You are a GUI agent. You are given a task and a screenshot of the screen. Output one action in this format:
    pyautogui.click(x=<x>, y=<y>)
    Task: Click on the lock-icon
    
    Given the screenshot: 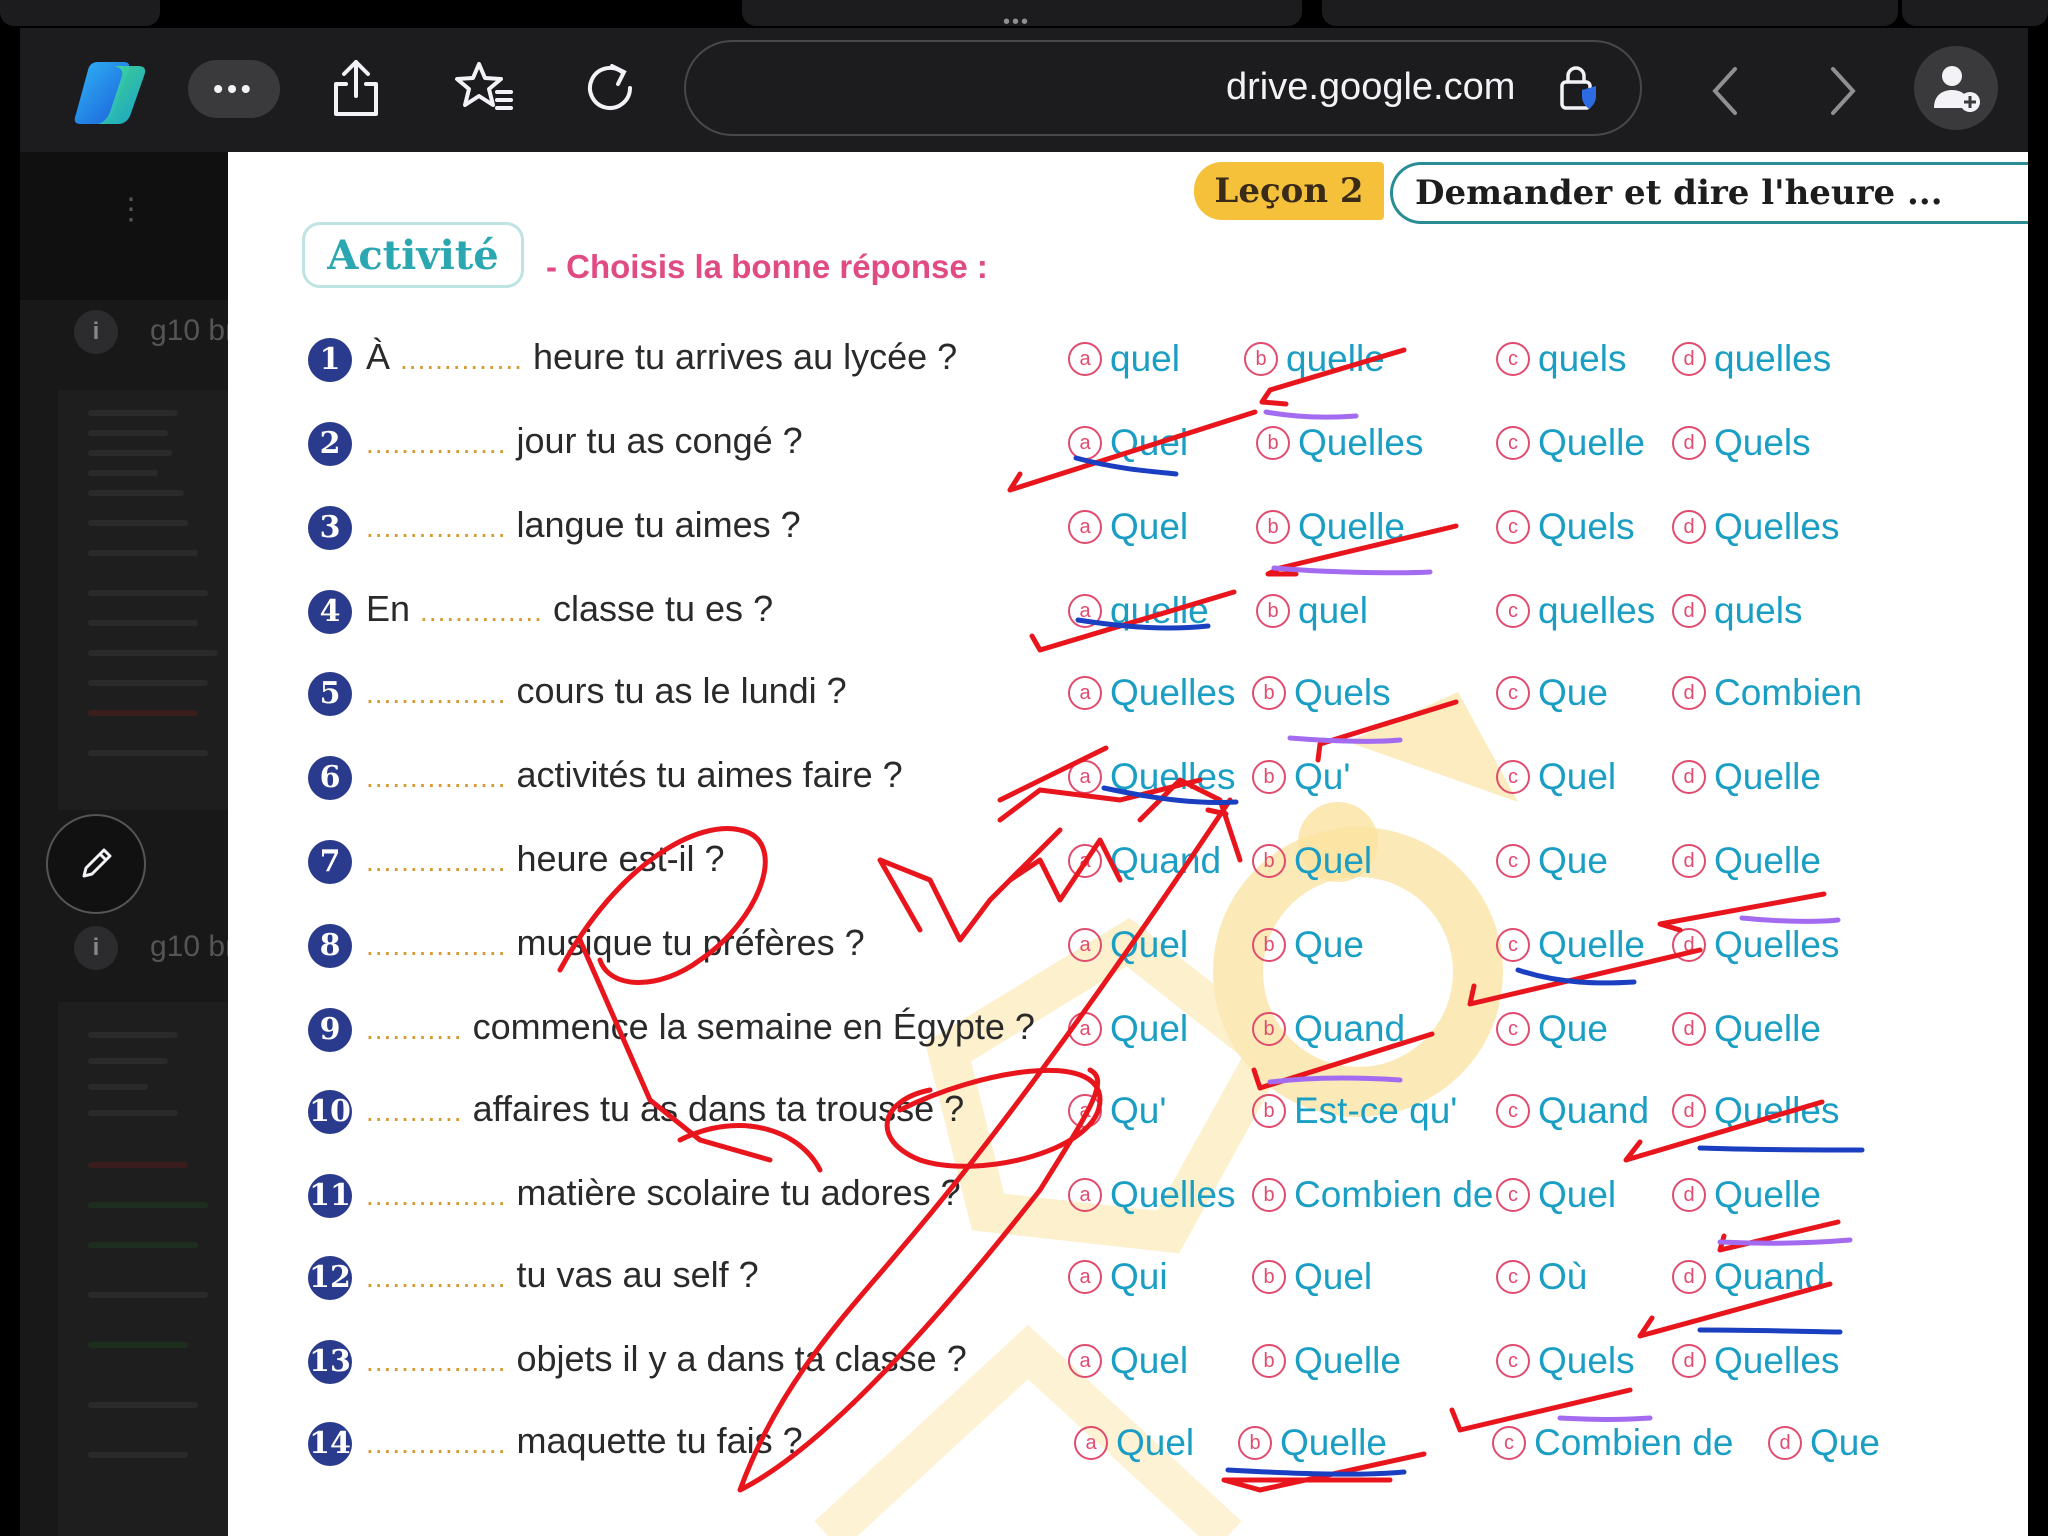 What is the action you would take?
    pyautogui.click(x=1578, y=88)
    